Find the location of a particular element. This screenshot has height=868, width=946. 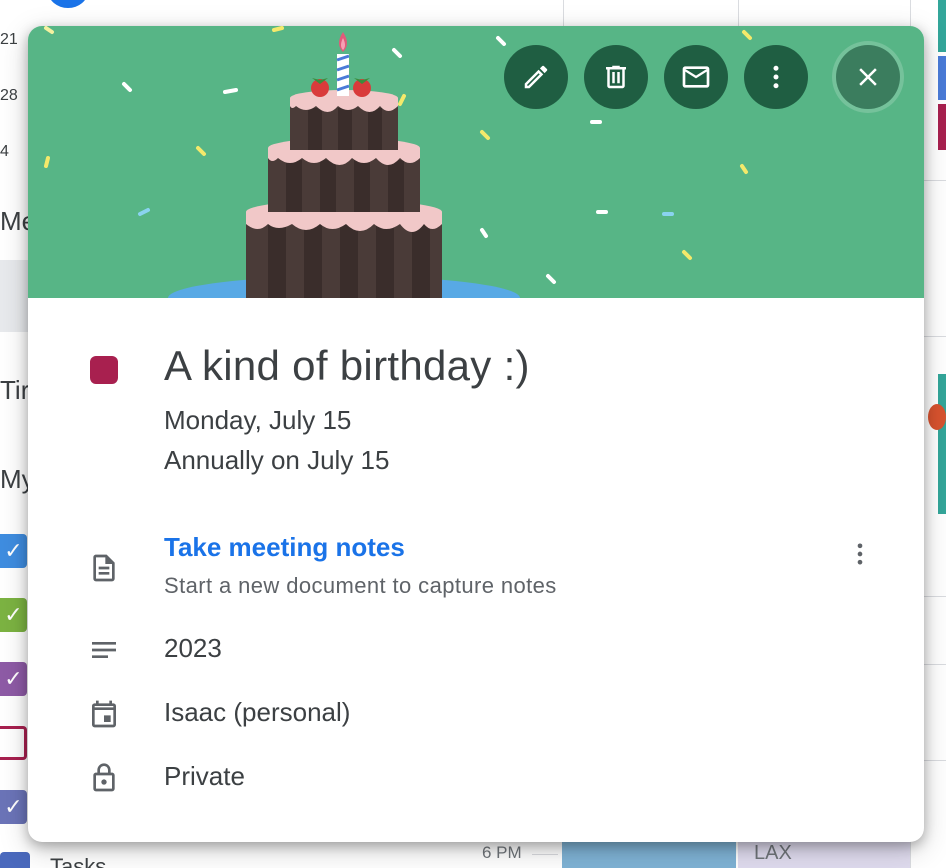

tasks-label: Tasks is located at coordinates (78, 861).